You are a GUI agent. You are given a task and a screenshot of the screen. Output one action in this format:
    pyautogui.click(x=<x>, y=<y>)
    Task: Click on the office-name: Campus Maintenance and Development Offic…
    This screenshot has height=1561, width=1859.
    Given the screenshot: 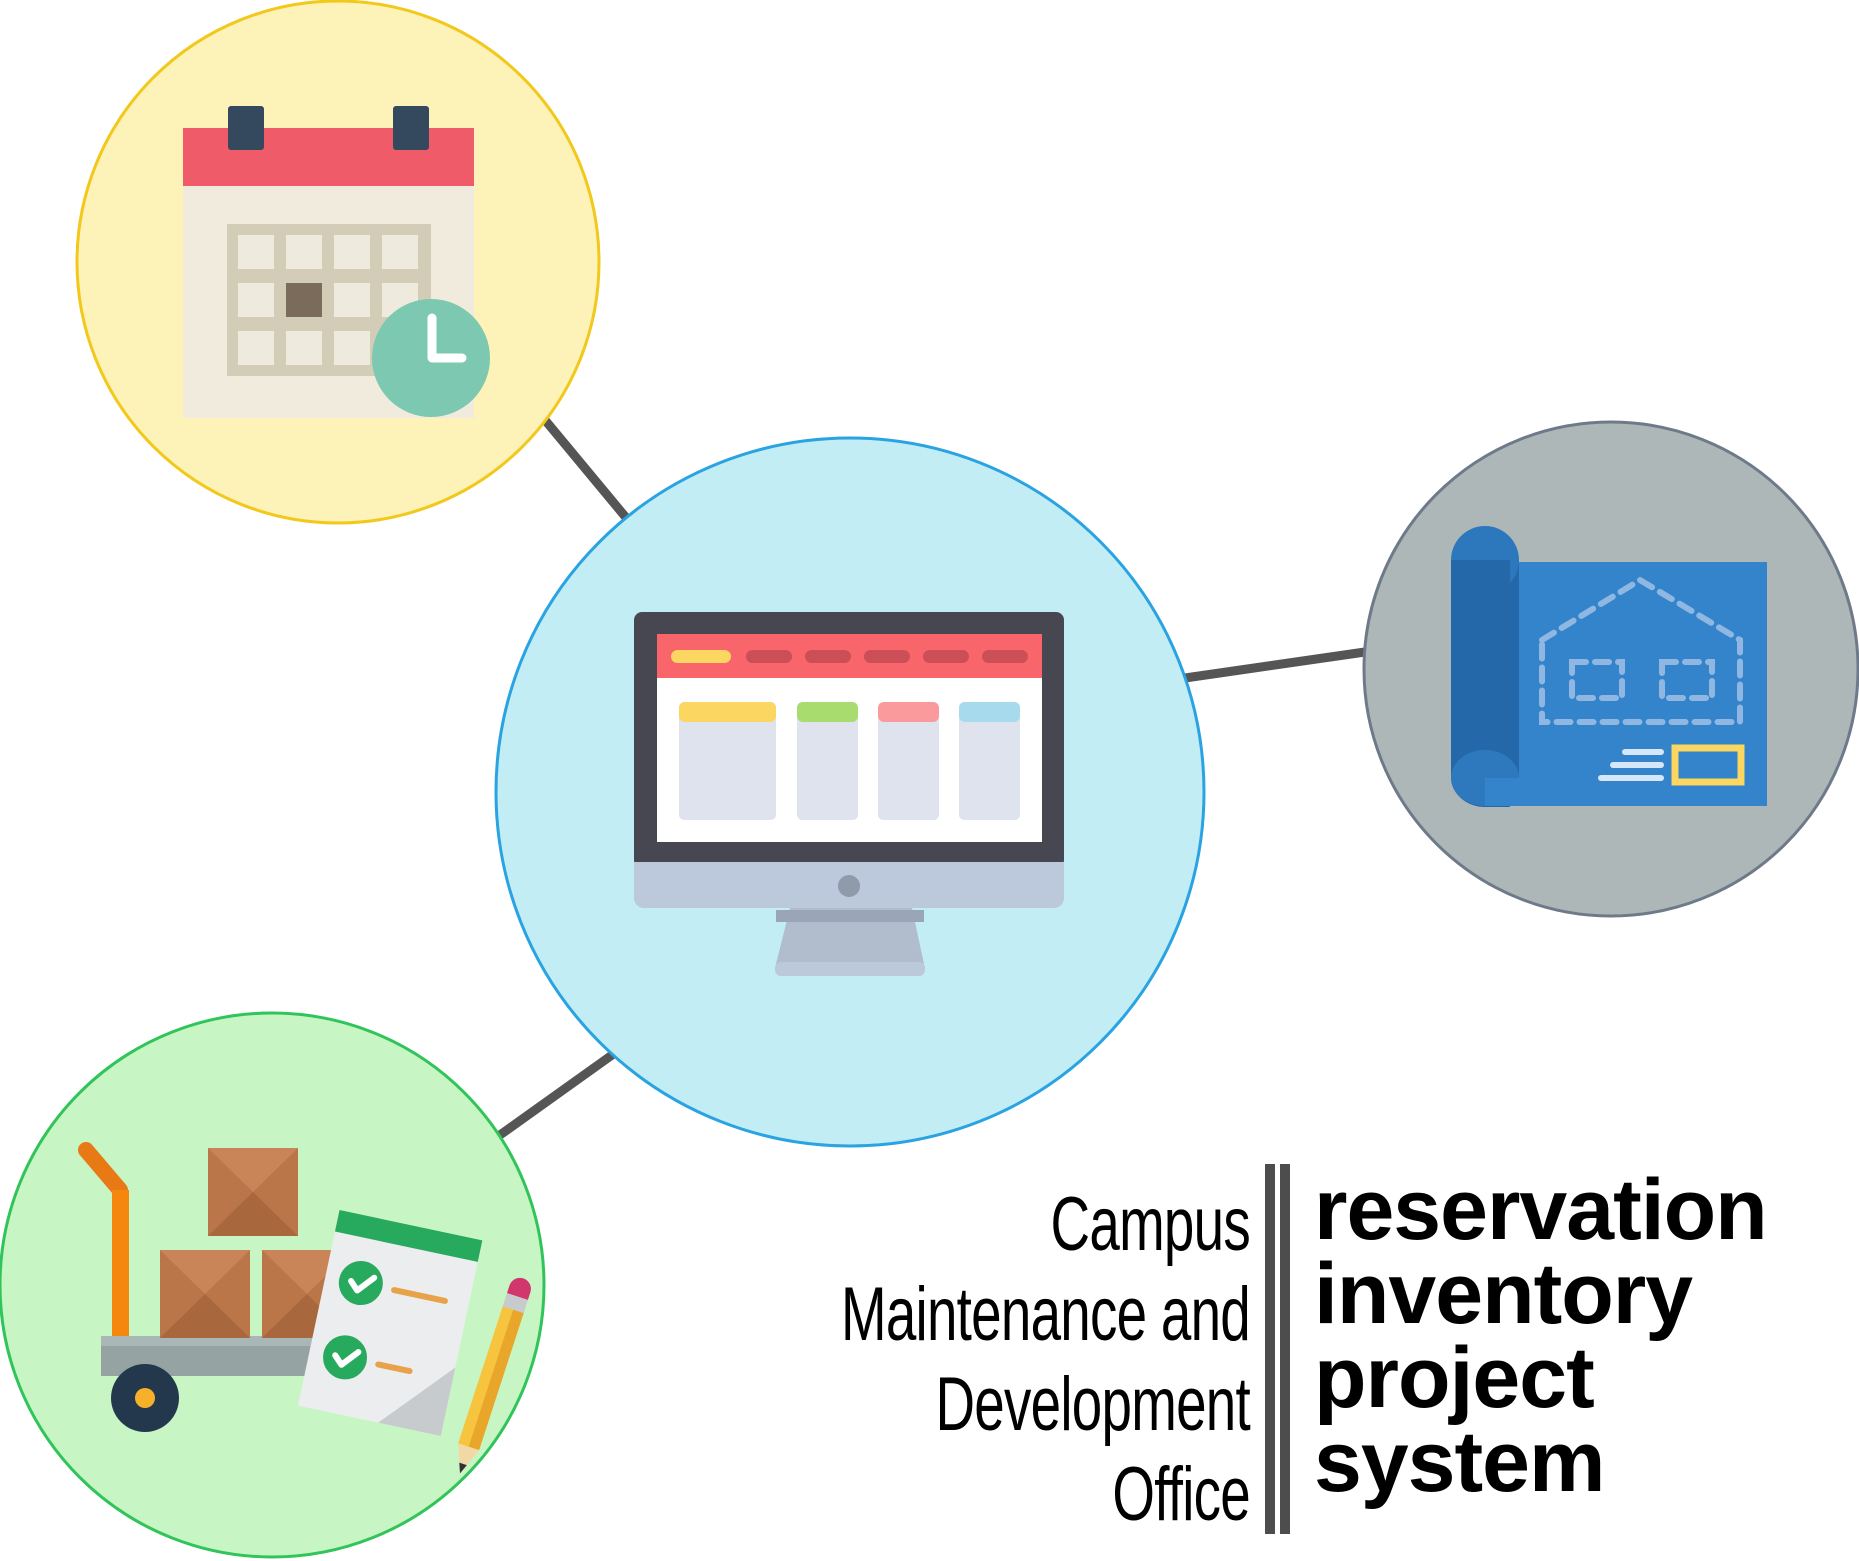 What is the action you would take?
    pyautogui.click(x=1016, y=1360)
    